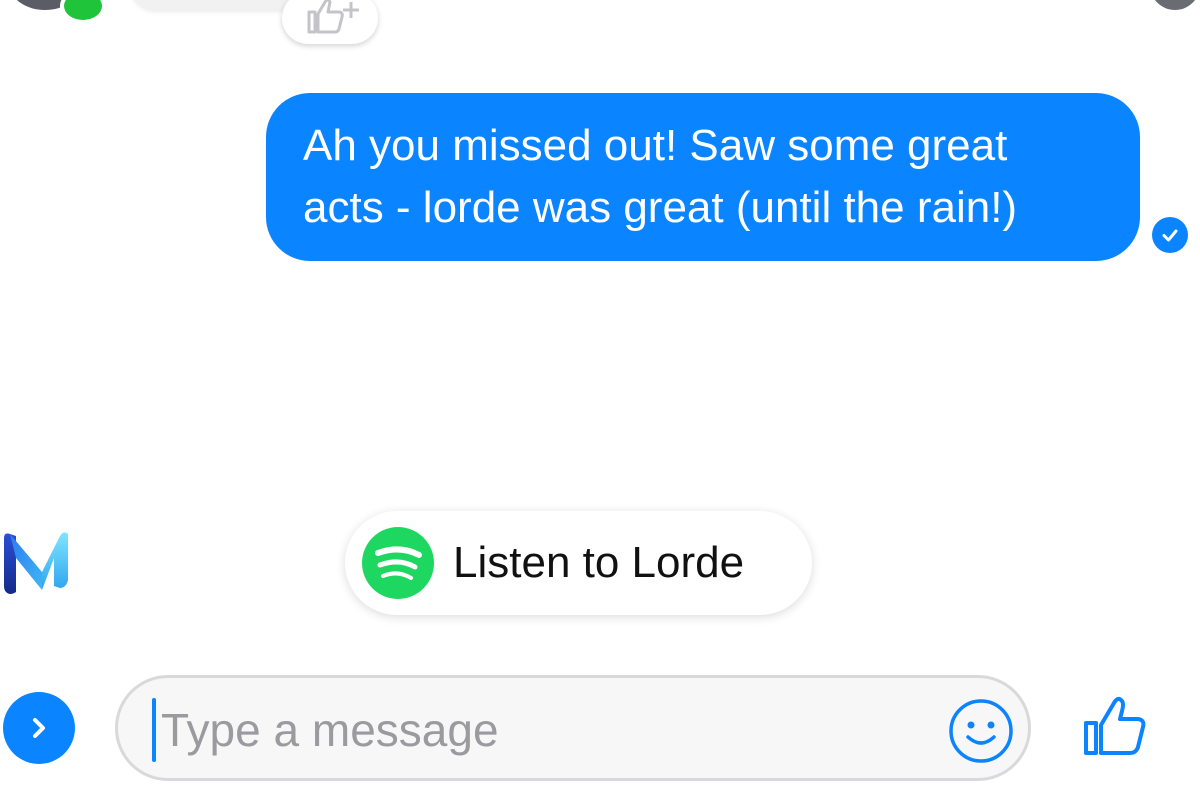 The width and height of the screenshot is (1200, 800). What do you see at coordinates (333, 17) in the screenshot?
I see `thumbs-up-add-icon` at bounding box center [333, 17].